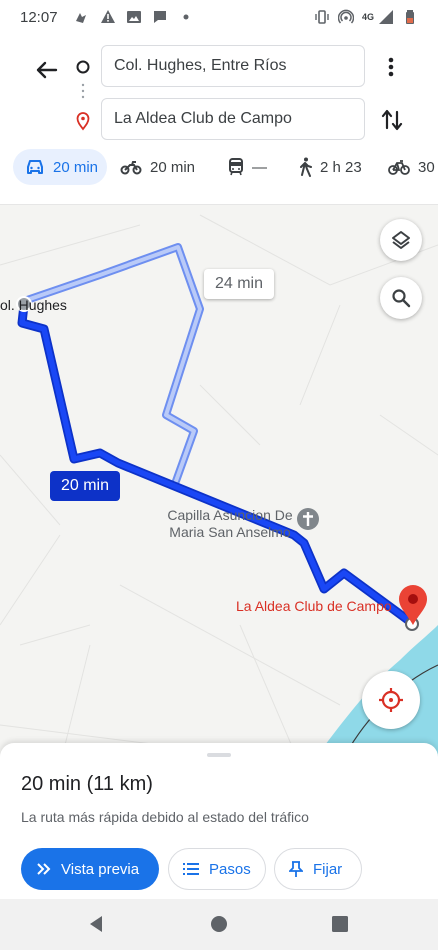 The height and width of the screenshot is (950, 438). I want to click on search-icon, so click(401, 298).